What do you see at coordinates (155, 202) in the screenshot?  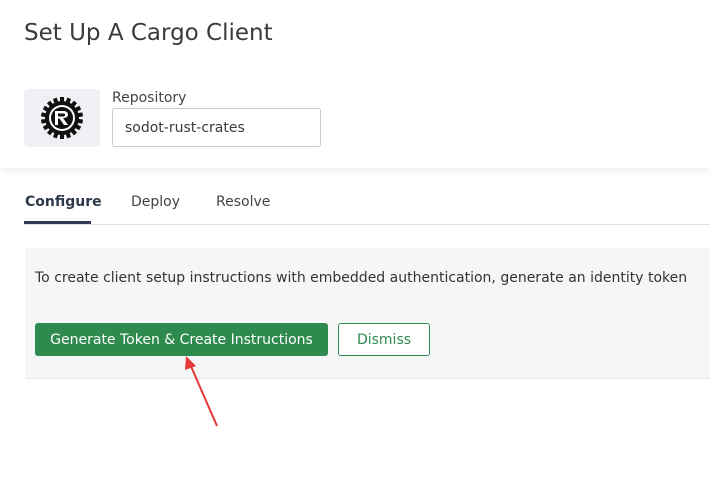 I see `tab-deploy: Deploy` at bounding box center [155, 202].